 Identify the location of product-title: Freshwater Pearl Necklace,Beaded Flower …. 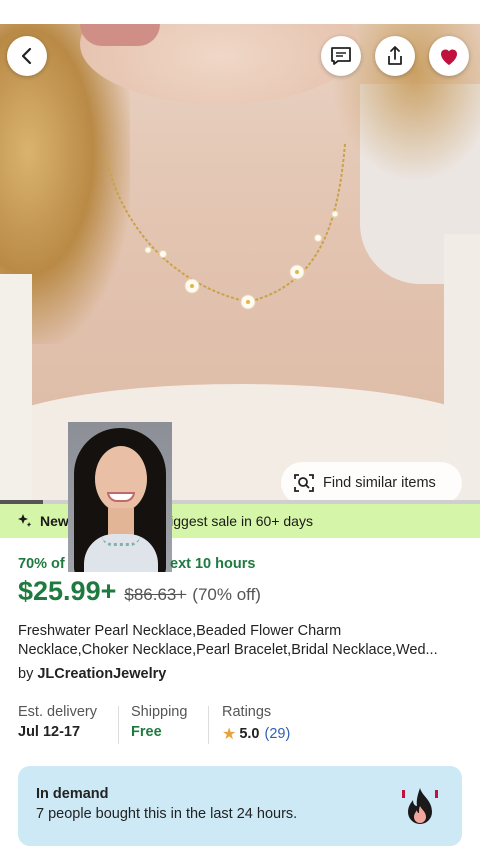
(242, 641).